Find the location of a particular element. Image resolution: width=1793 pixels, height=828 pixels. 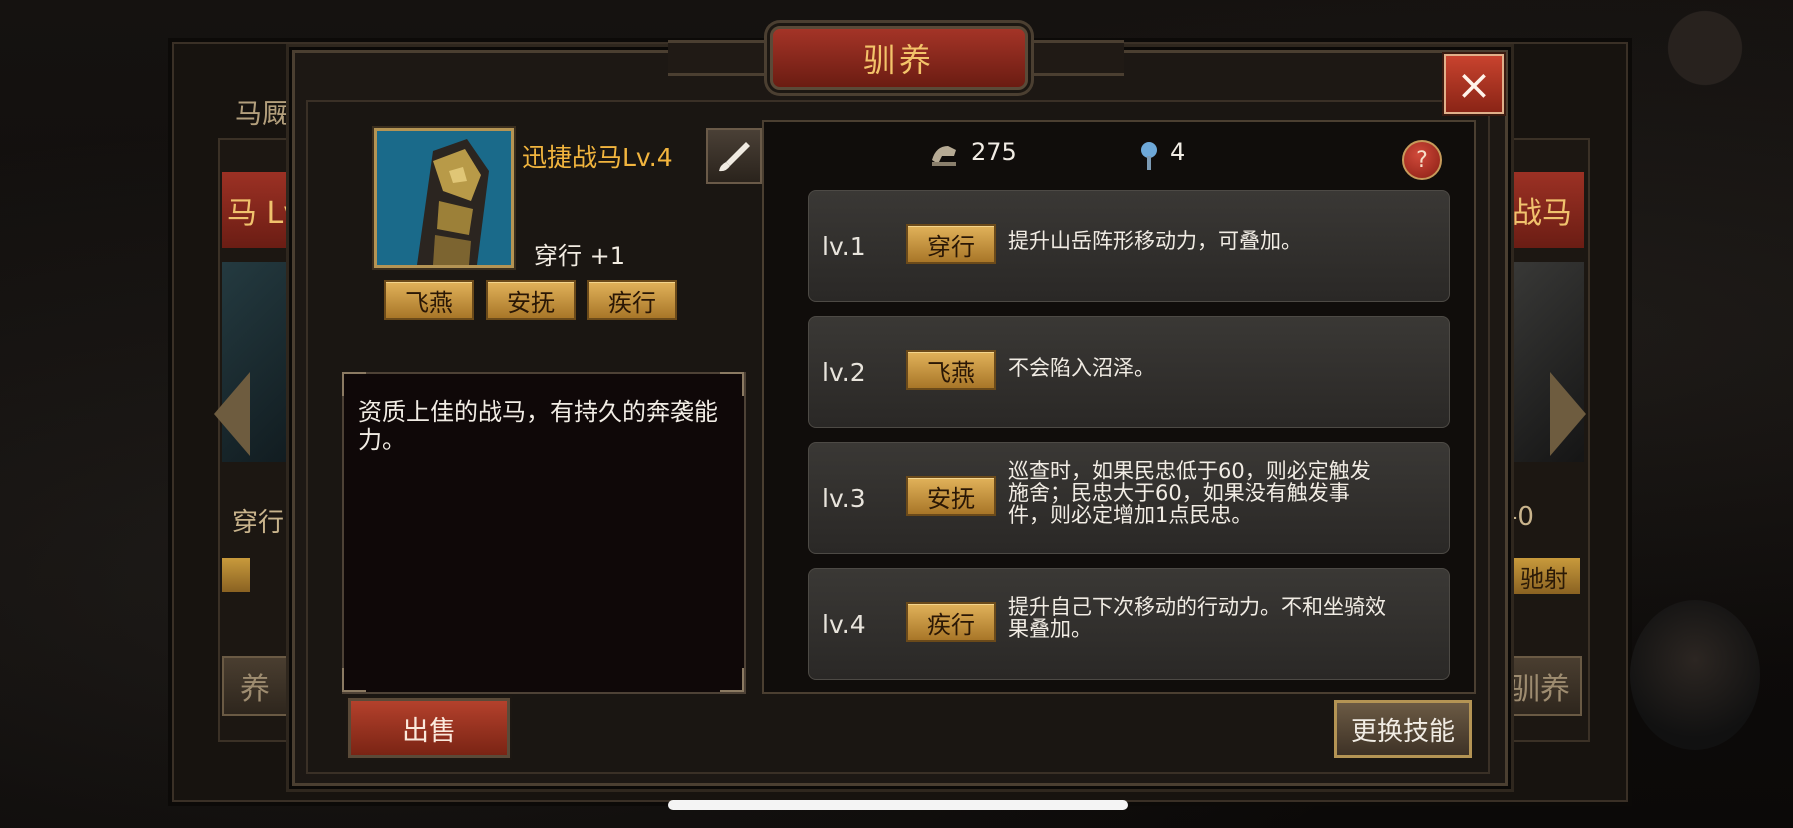

level-description: 提升自己下次移动的行动力。不和坐骑效果叠加。 is located at coordinates (1197, 618).